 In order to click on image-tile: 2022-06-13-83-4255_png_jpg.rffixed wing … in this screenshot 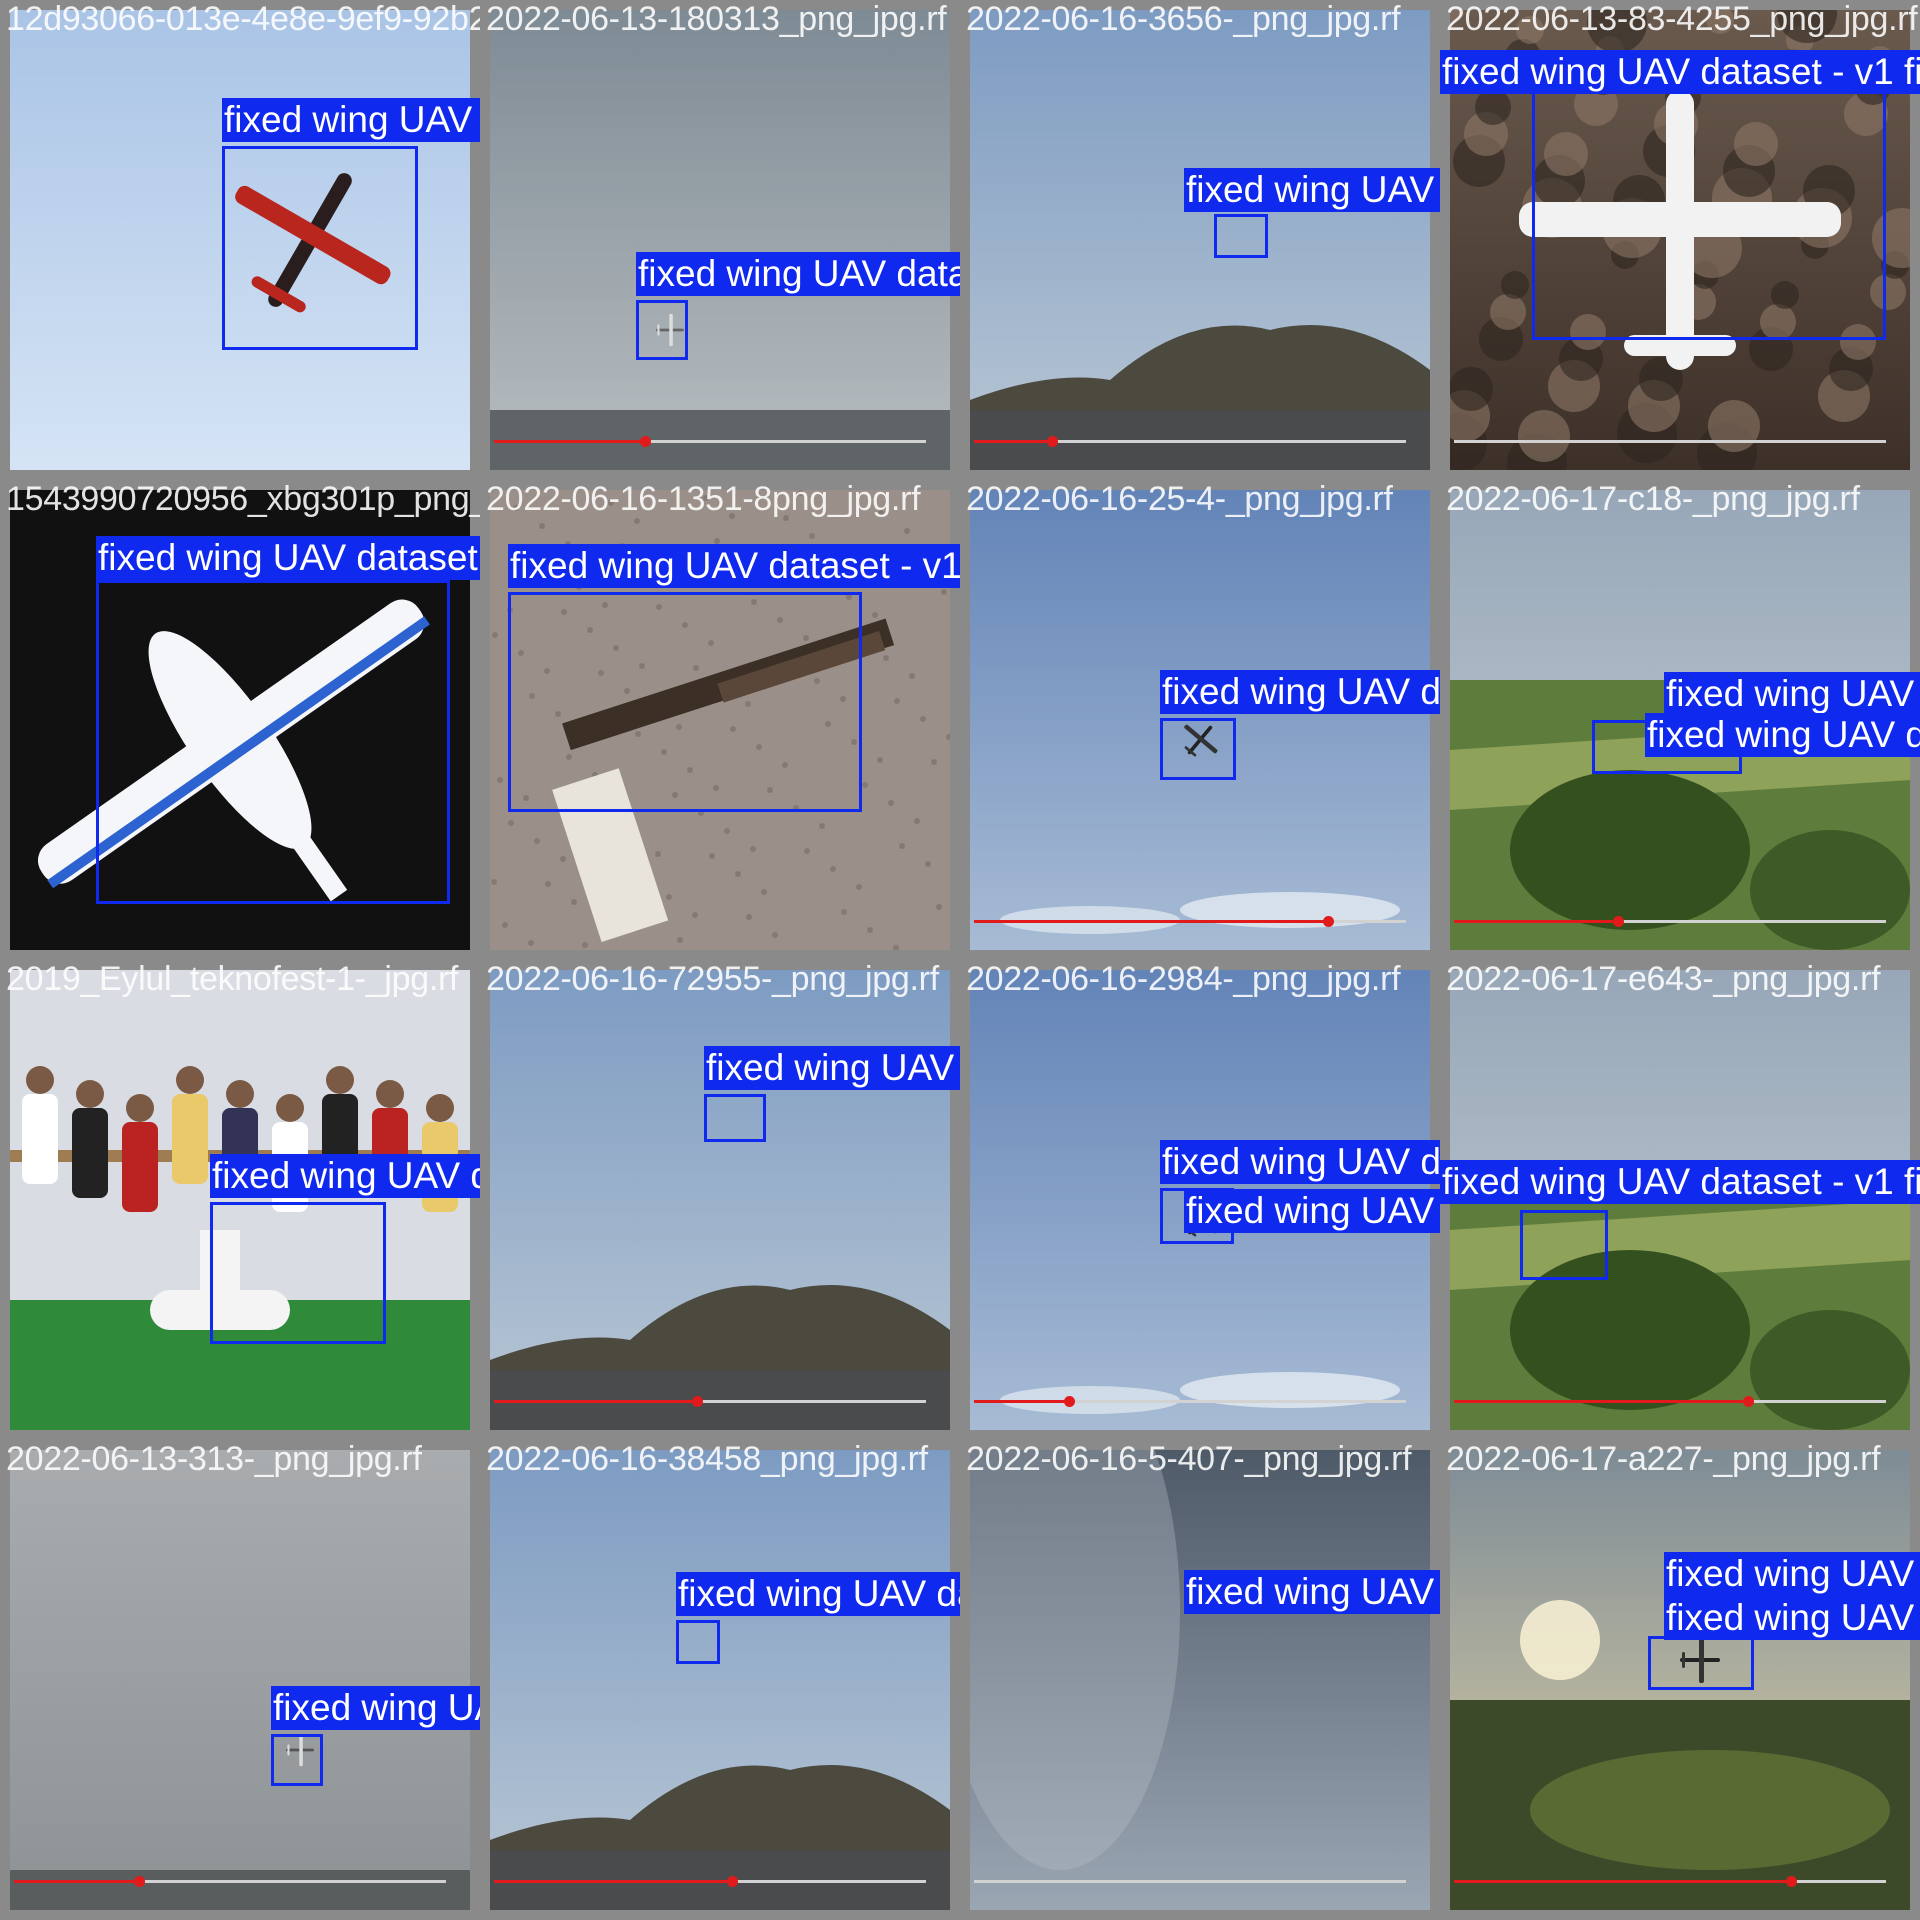, I will do `click(1680, 240)`.